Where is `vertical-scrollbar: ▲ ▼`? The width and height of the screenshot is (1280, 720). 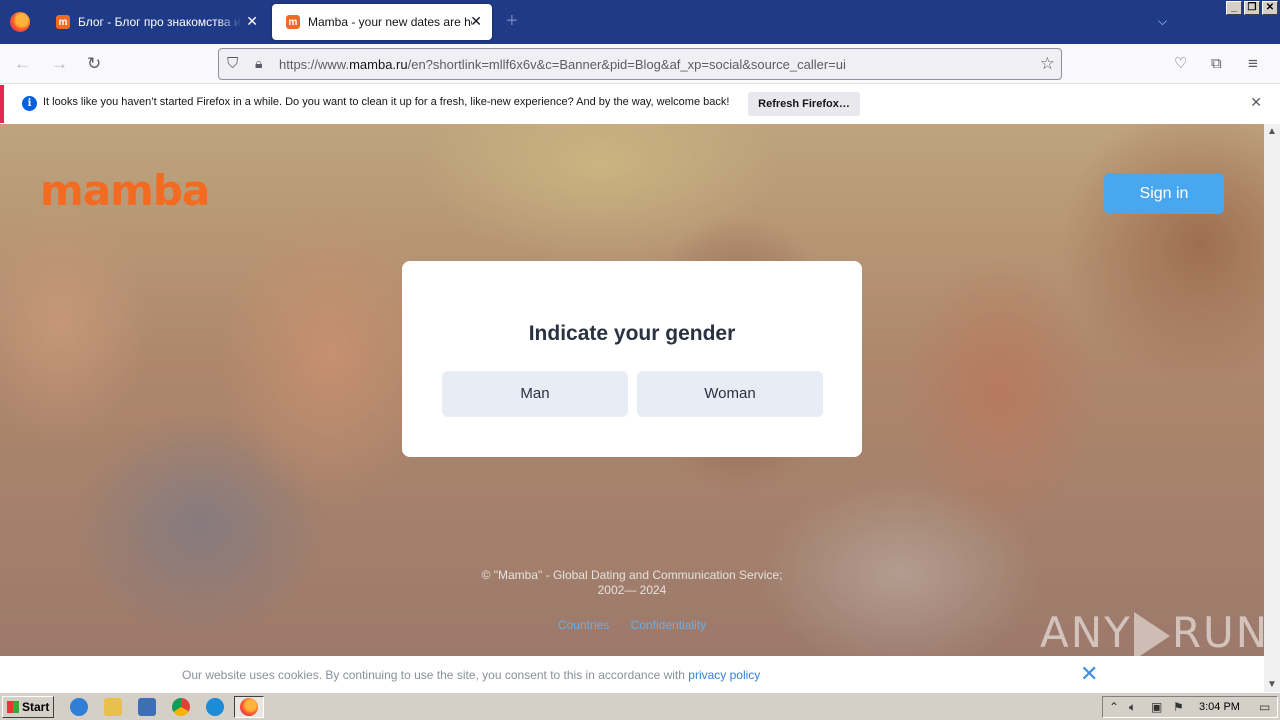
vertical-scrollbar: ▲ ▼ is located at coordinates (1272, 408).